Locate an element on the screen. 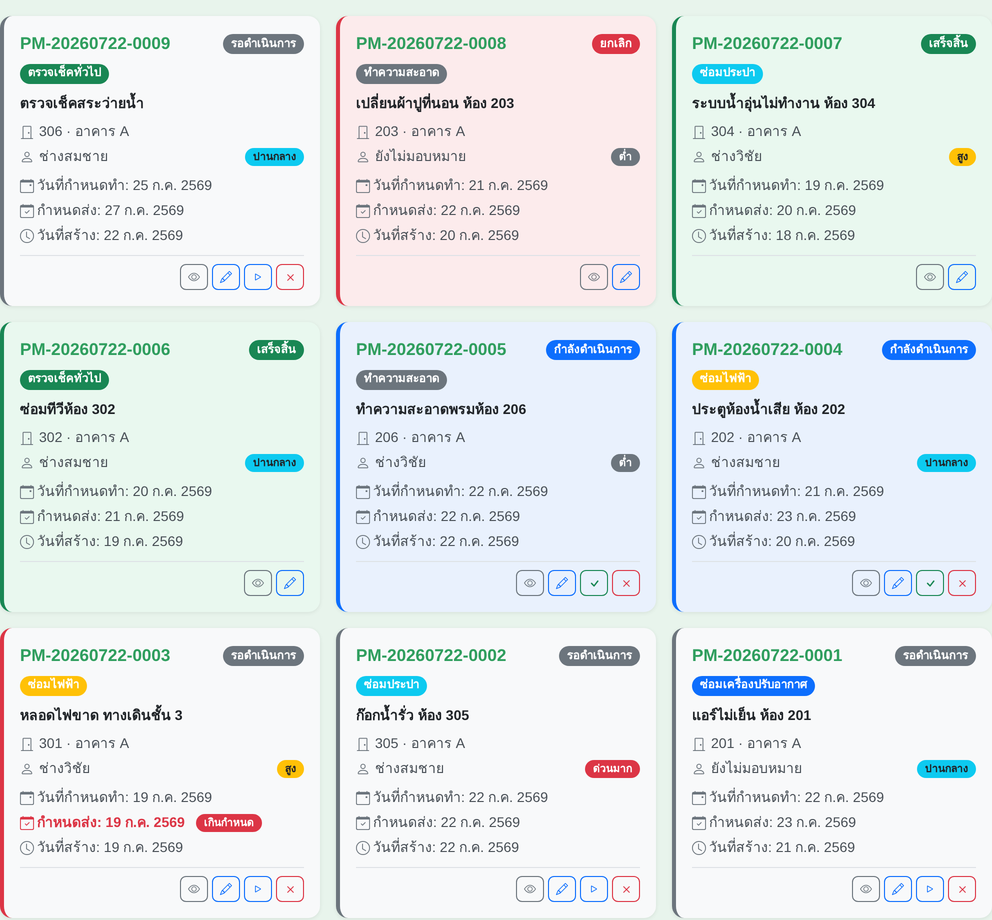  room-location: 206 · อาคาร A is located at coordinates (420, 437).